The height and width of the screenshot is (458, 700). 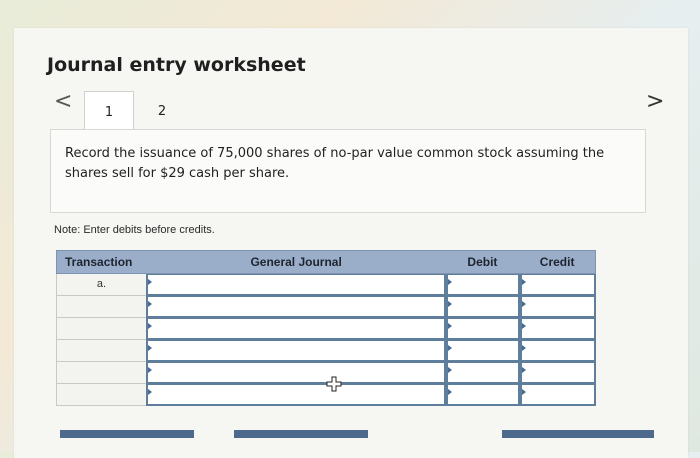 What do you see at coordinates (334, 384) in the screenshot?
I see `move-cursor-icon` at bounding box center [334, 384].